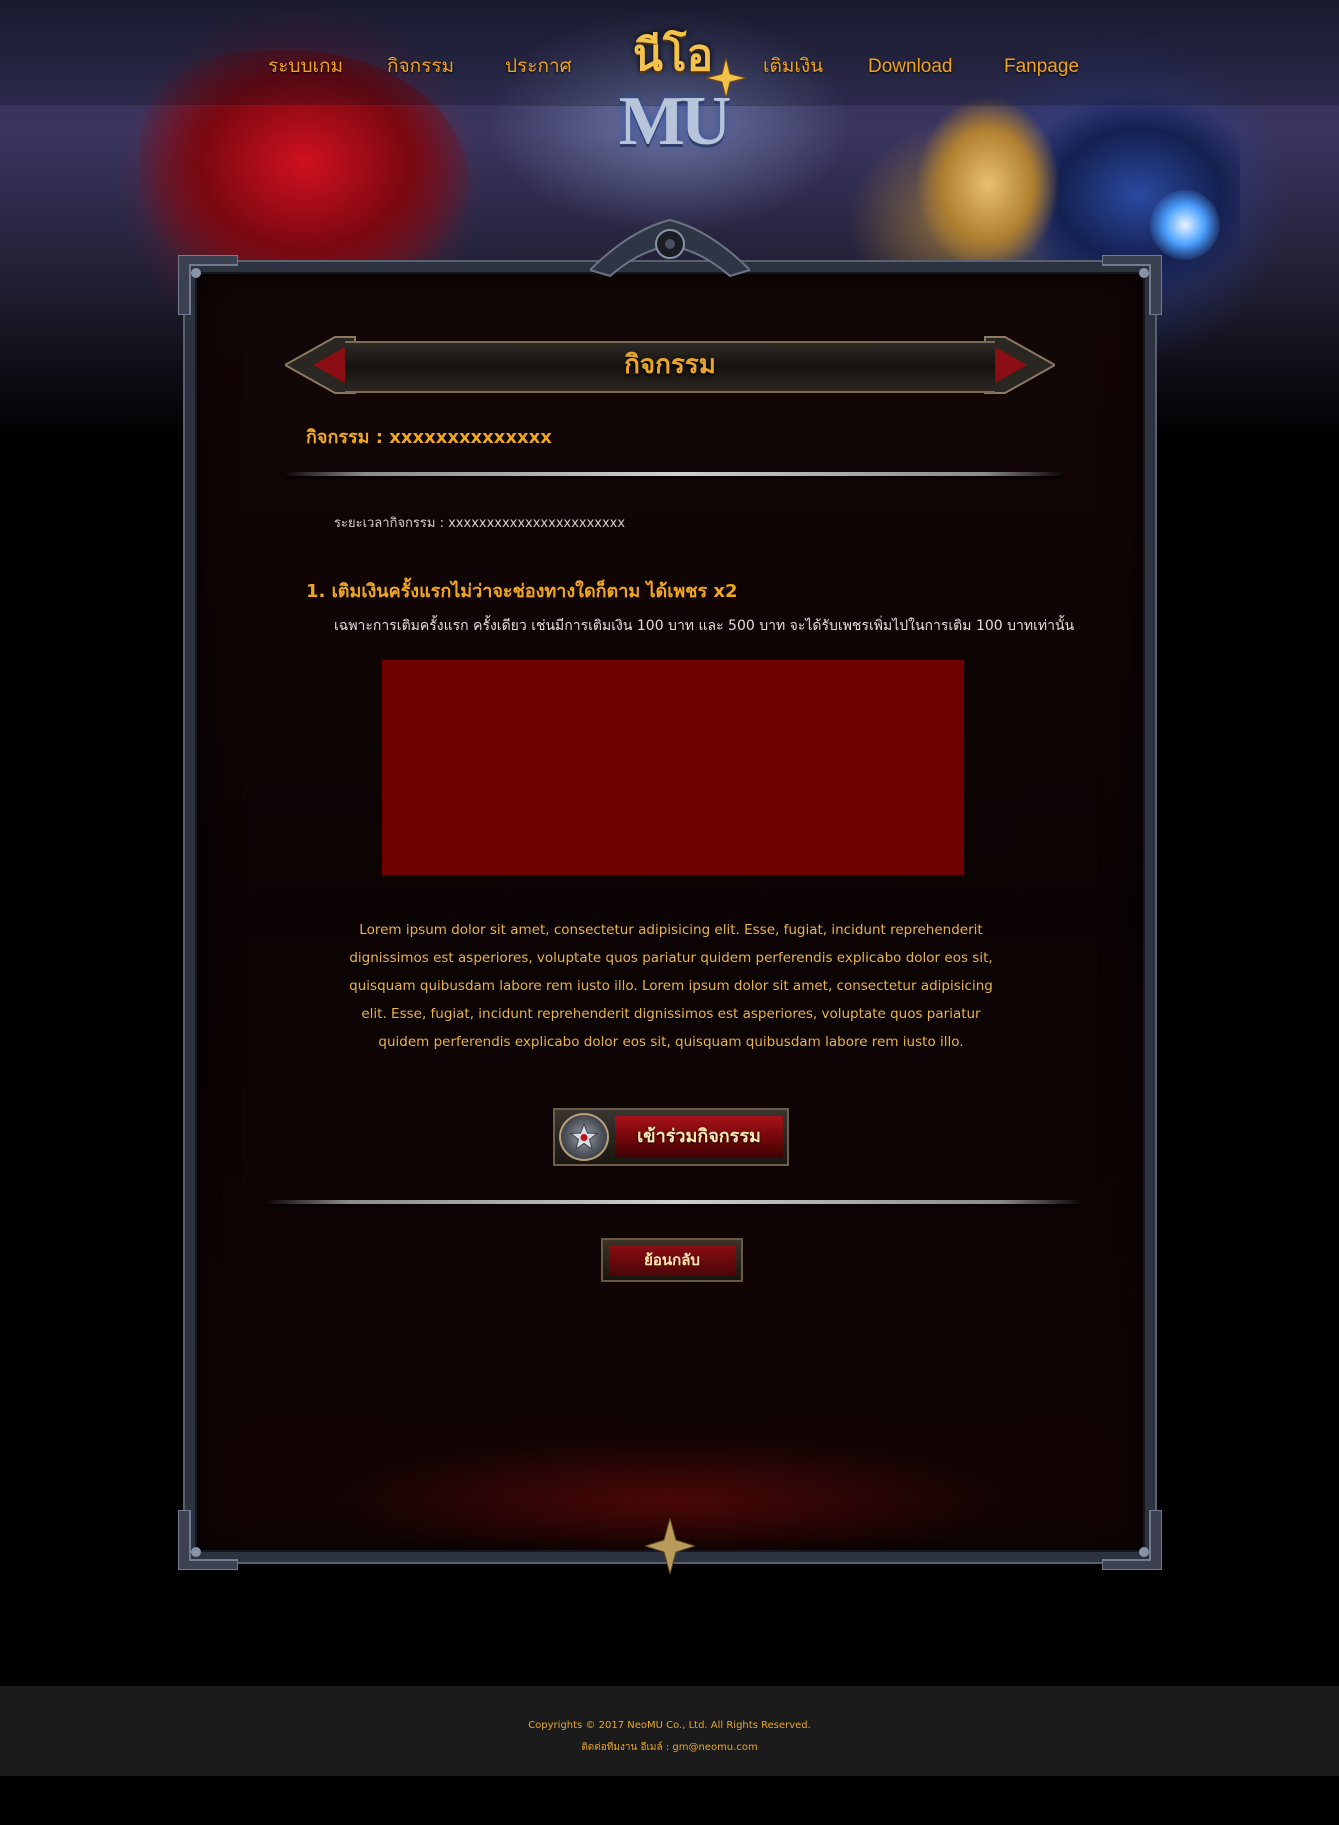  I want to click on footer-contact: ติดต่อทีมงาน อีเมล์ : gm@neomu.com, so click(669, 1747).